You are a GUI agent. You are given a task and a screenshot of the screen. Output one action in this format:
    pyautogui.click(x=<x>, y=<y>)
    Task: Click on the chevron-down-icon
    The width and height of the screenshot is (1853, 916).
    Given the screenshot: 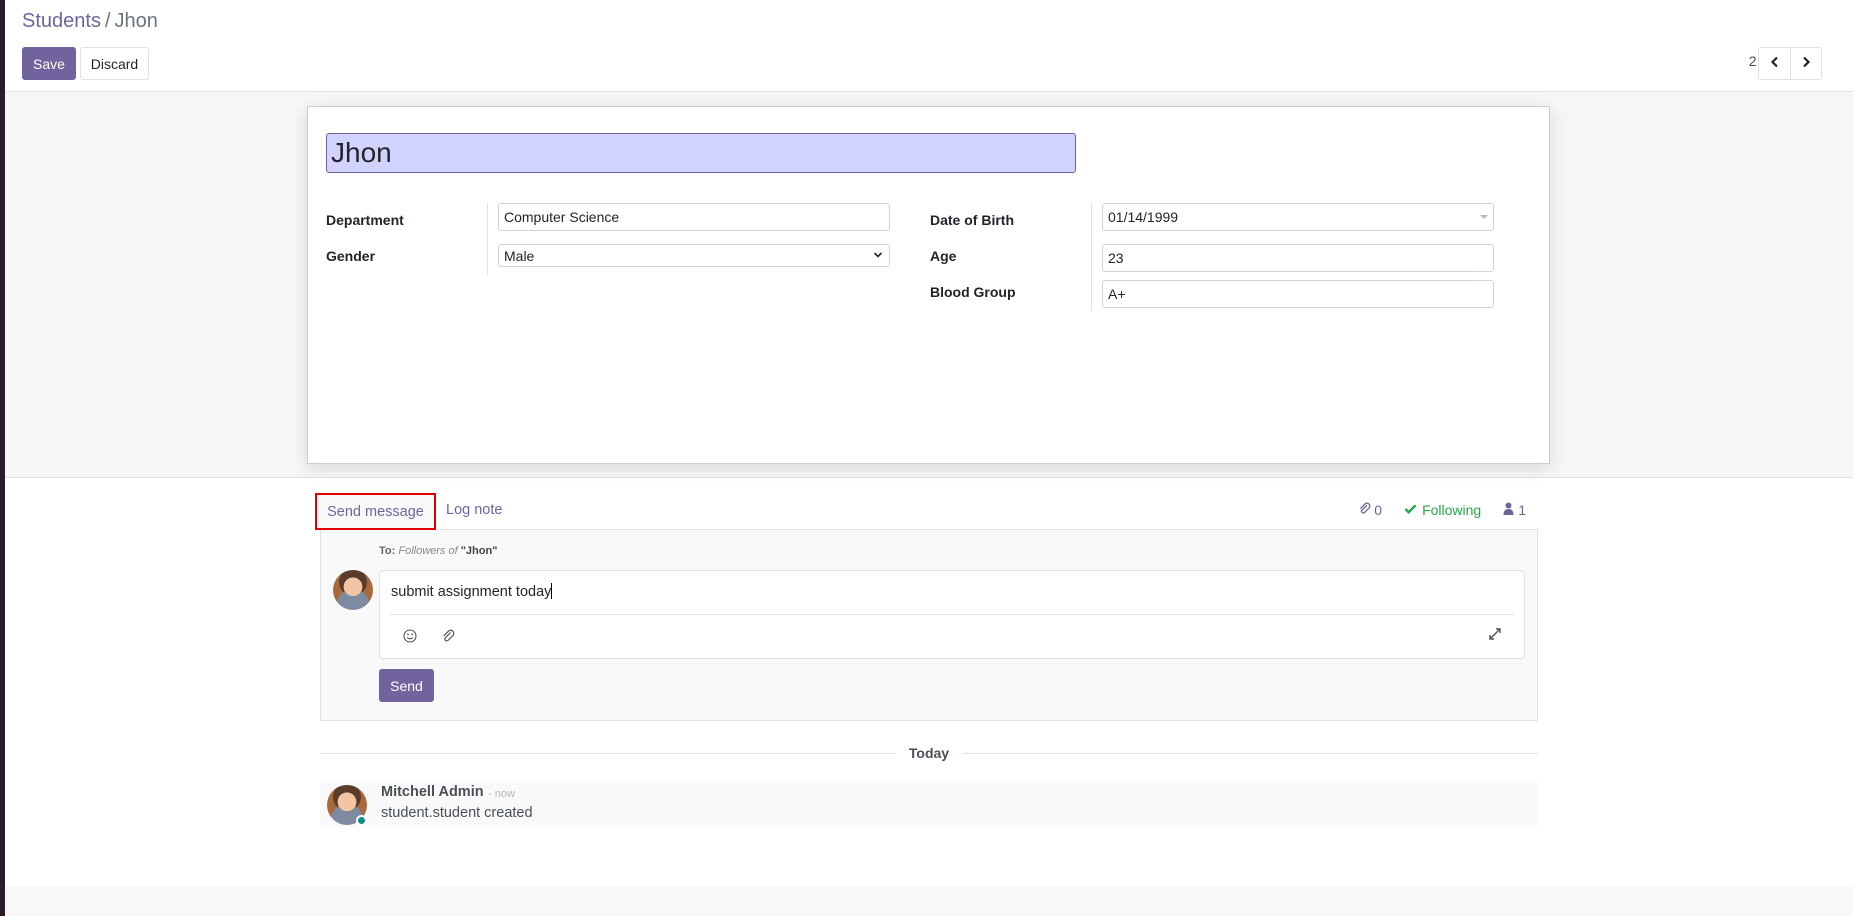 What is the action you would take?
    pyautogui.click(x=878, y=256)
    